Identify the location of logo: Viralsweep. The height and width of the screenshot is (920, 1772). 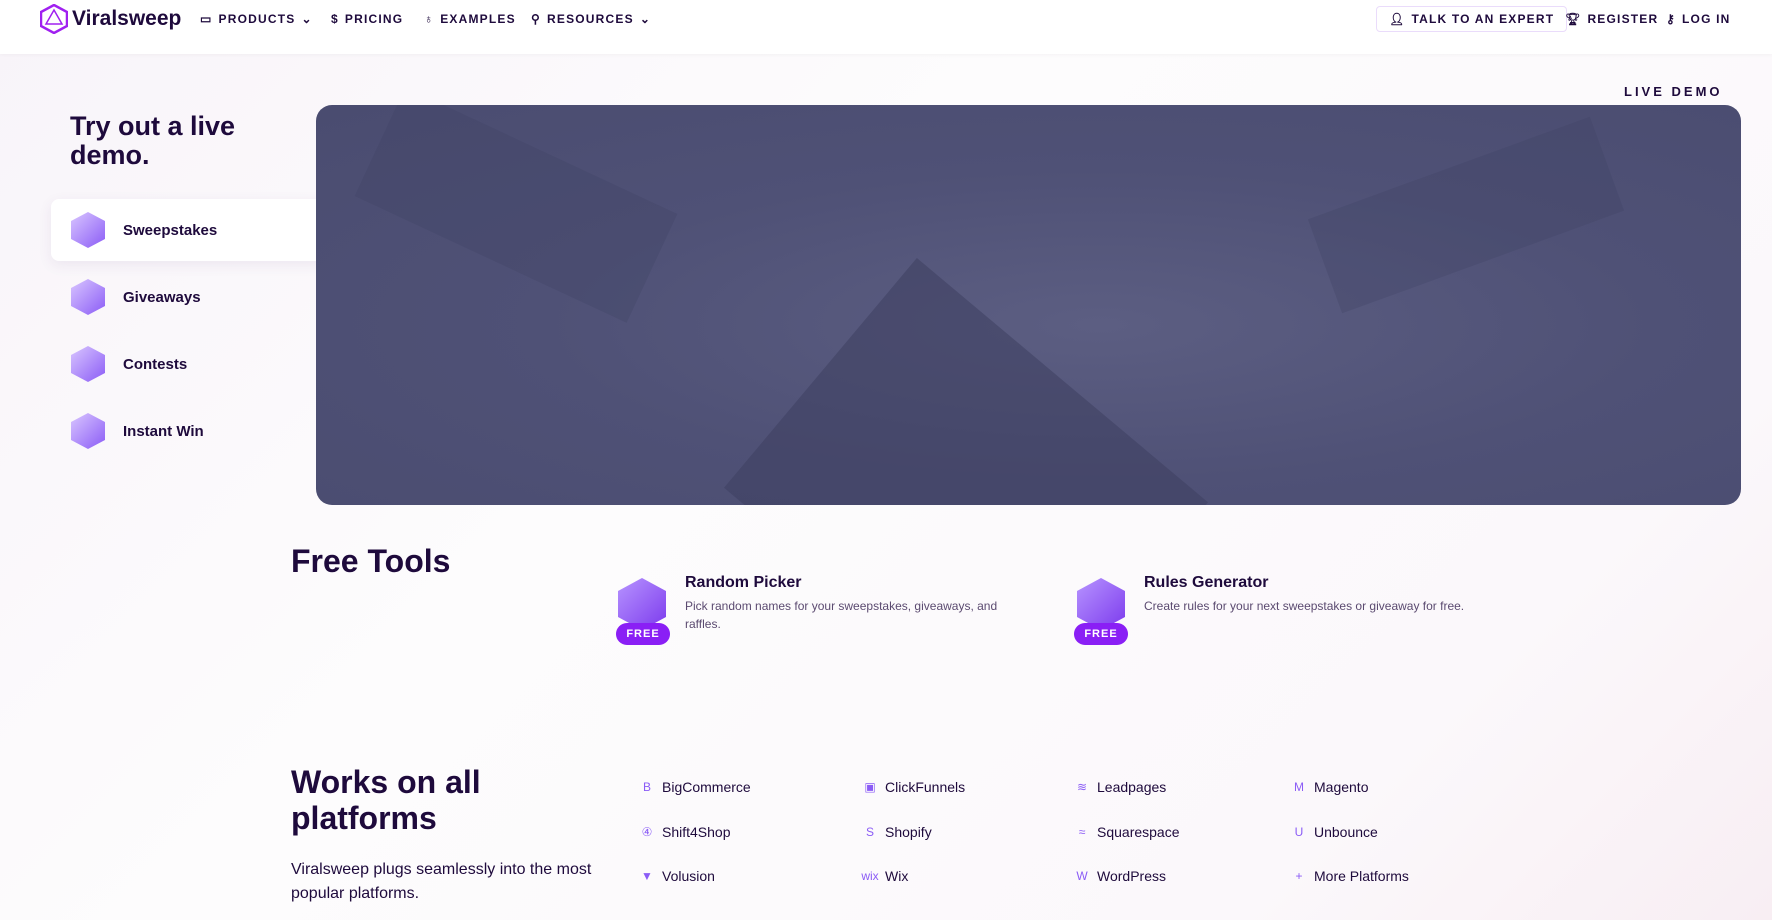
(110, 19).